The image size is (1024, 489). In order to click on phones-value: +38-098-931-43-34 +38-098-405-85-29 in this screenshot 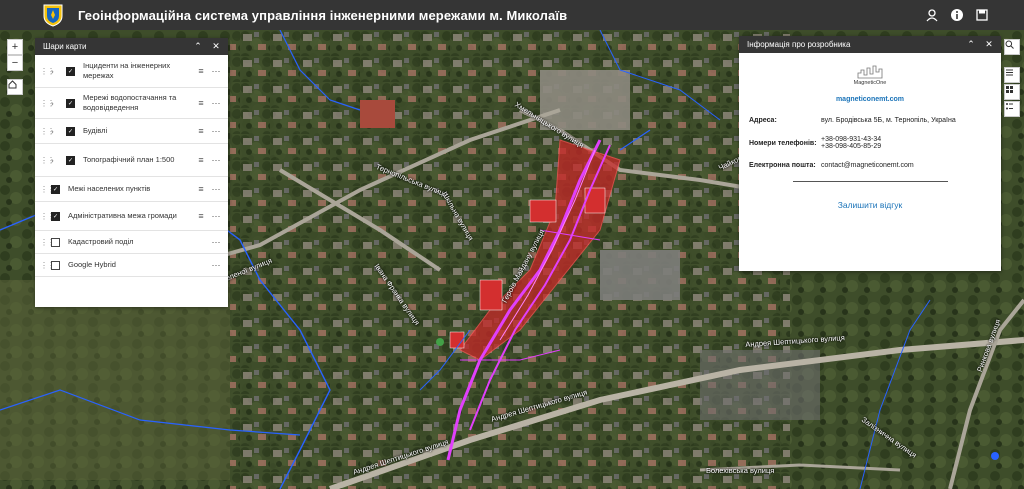, I will do `click(906, 143)`.